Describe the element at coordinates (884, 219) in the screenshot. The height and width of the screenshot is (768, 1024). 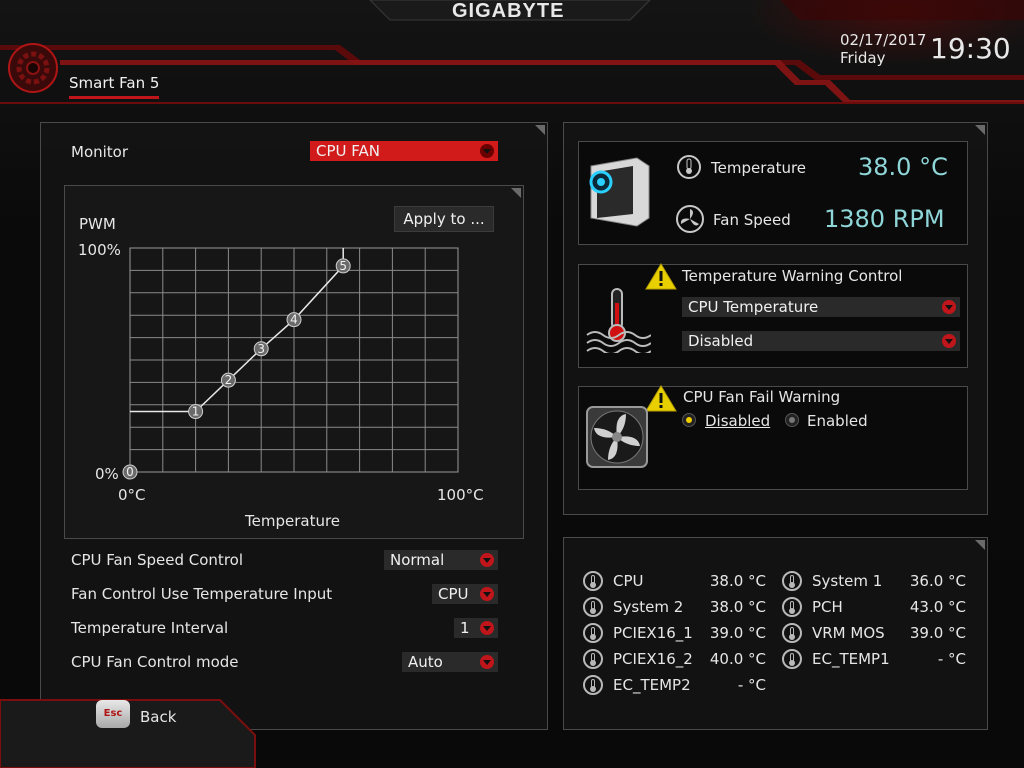
I see `fan-speed-value: 1380 RPM` at that location.